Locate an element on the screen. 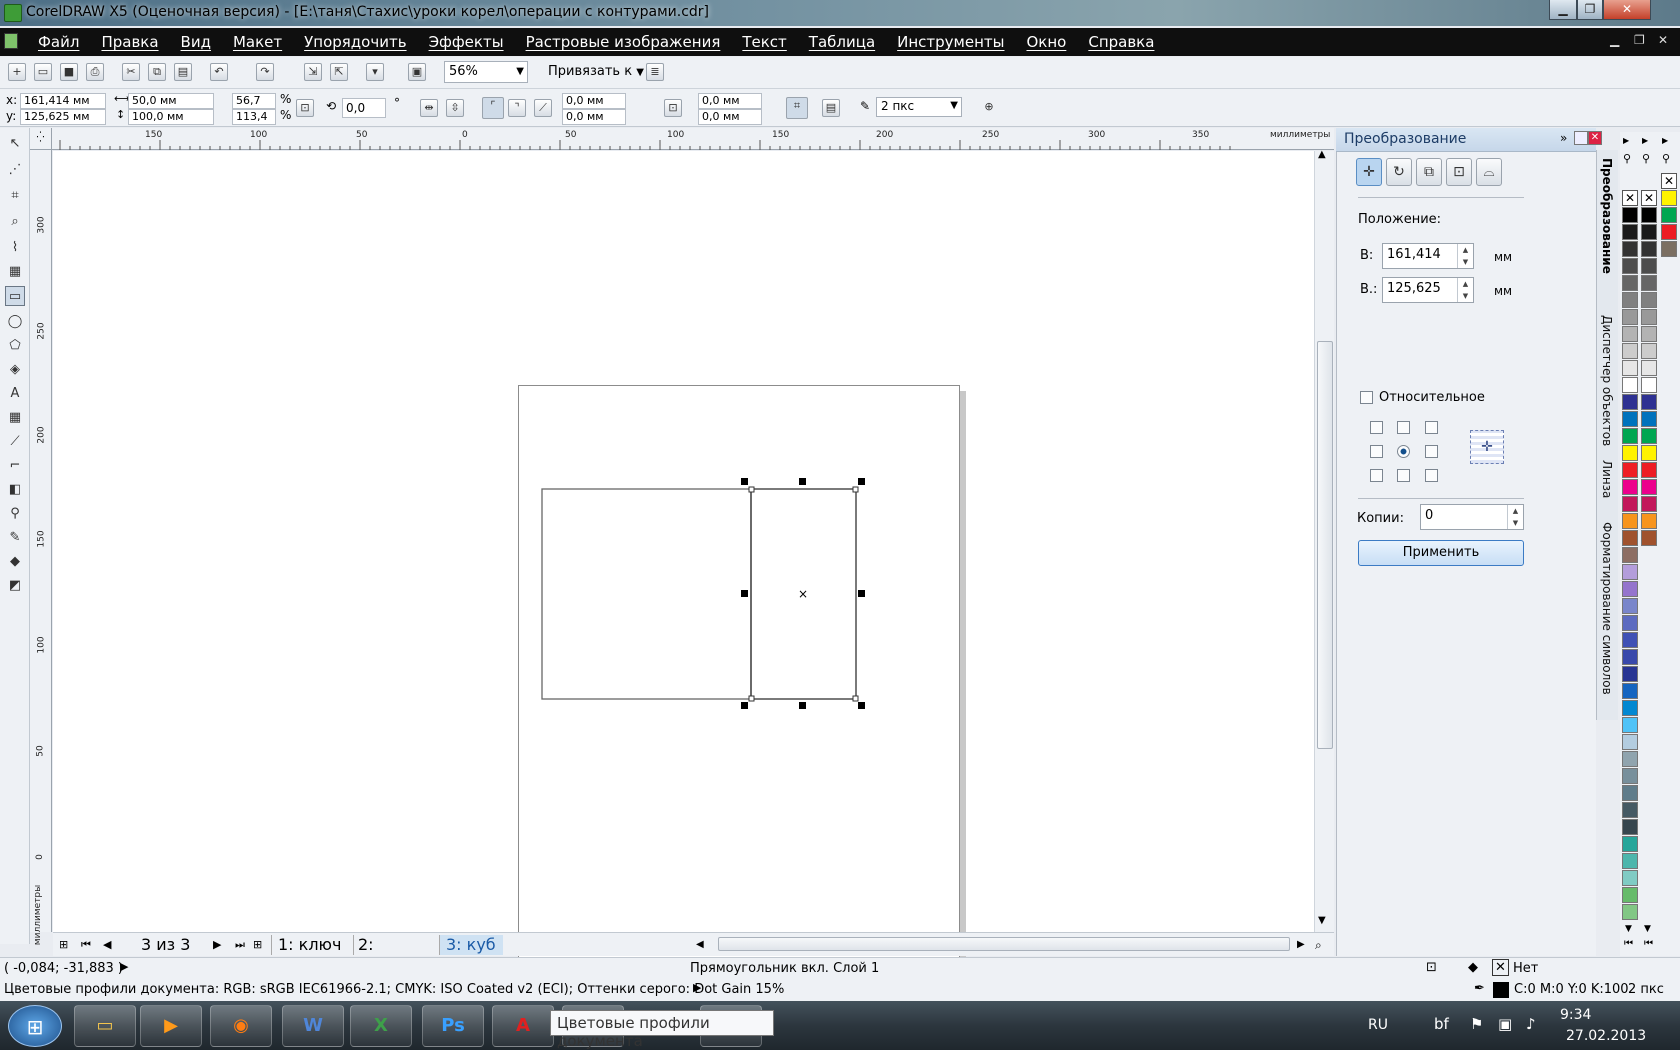  corner-radius-4: 0,0 мм is located at coordinates (730, 117).